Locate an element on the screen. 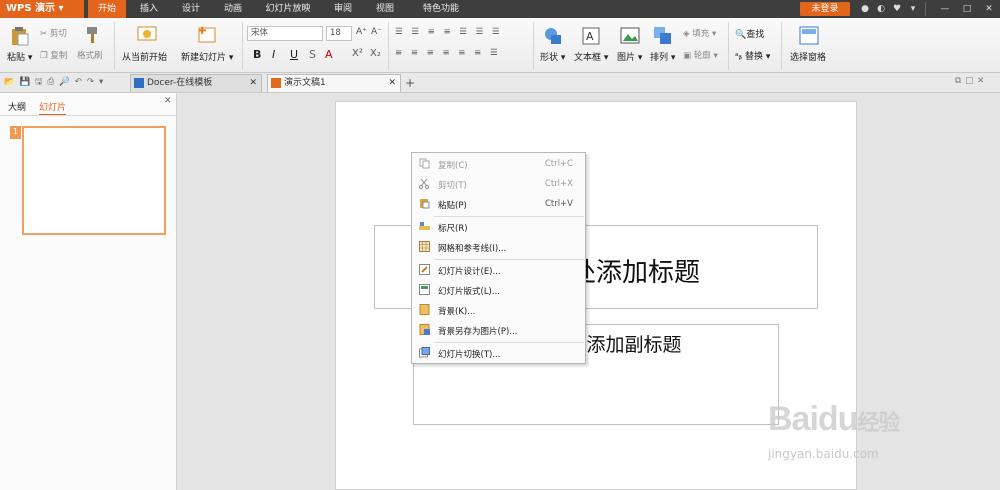  app-menu-button: WPS 演示 ▾ is located at coordinates (42, 9).